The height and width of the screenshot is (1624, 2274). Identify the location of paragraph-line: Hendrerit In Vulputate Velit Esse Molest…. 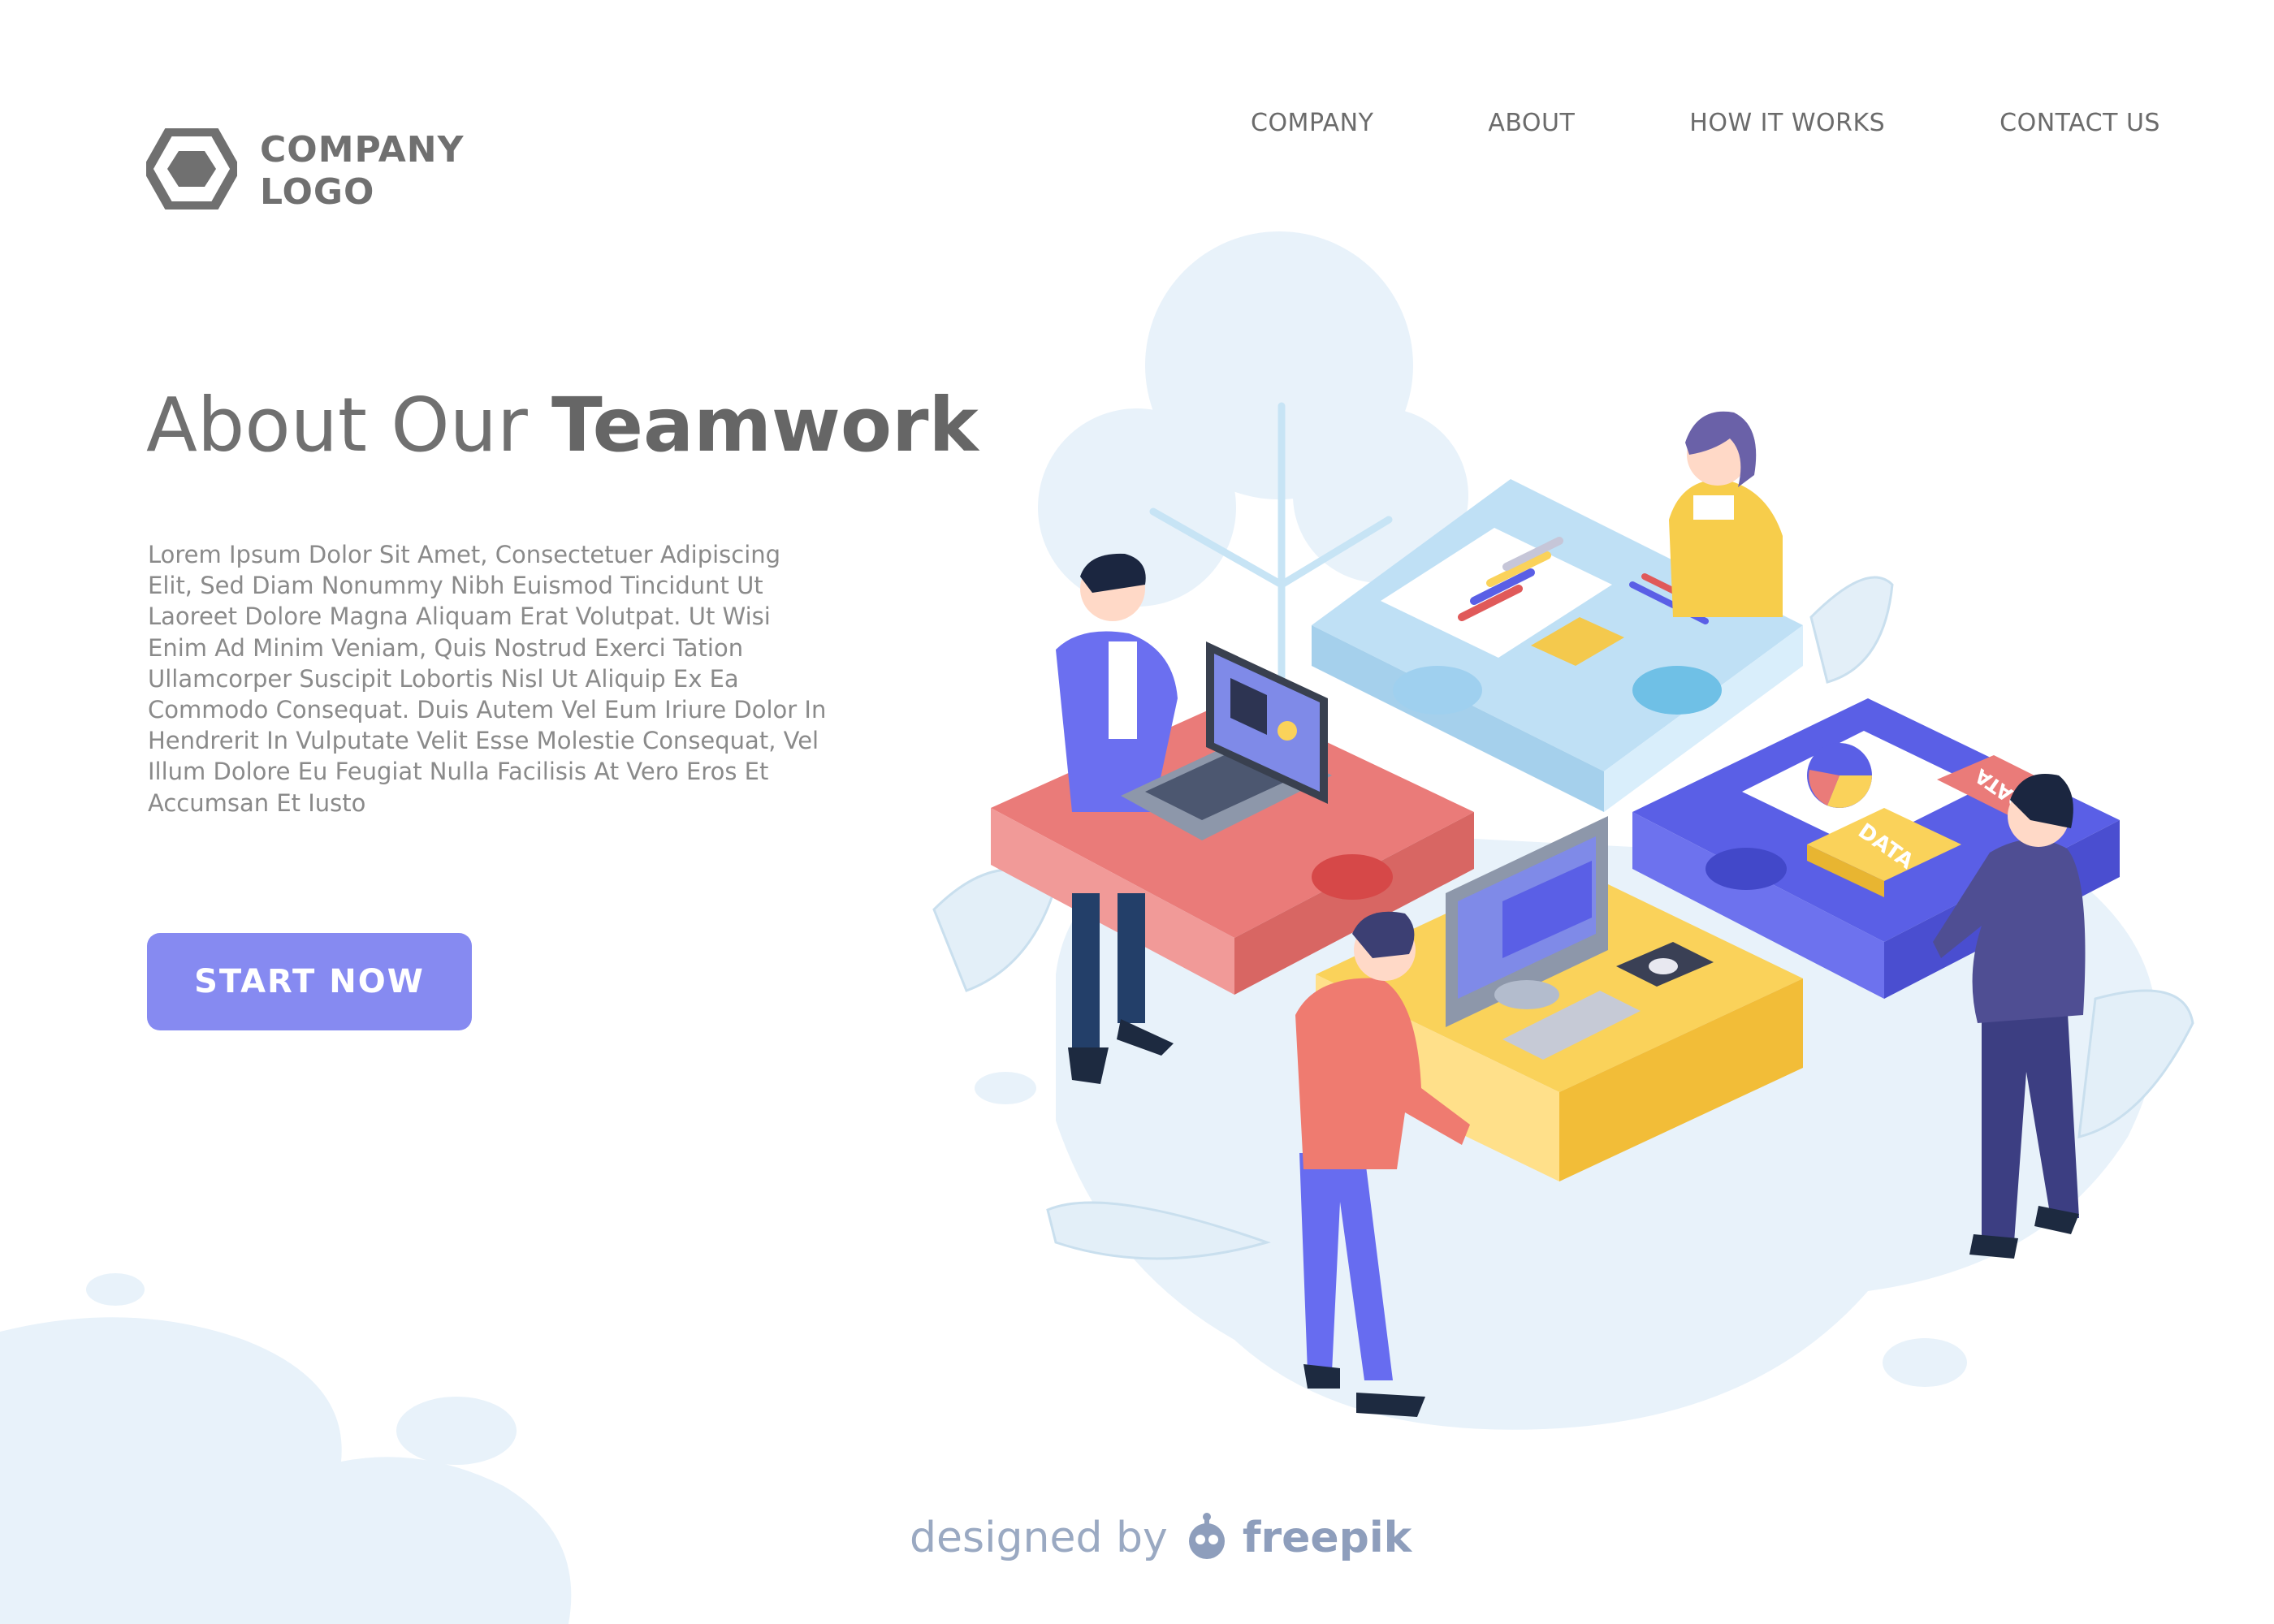
(484, 741).